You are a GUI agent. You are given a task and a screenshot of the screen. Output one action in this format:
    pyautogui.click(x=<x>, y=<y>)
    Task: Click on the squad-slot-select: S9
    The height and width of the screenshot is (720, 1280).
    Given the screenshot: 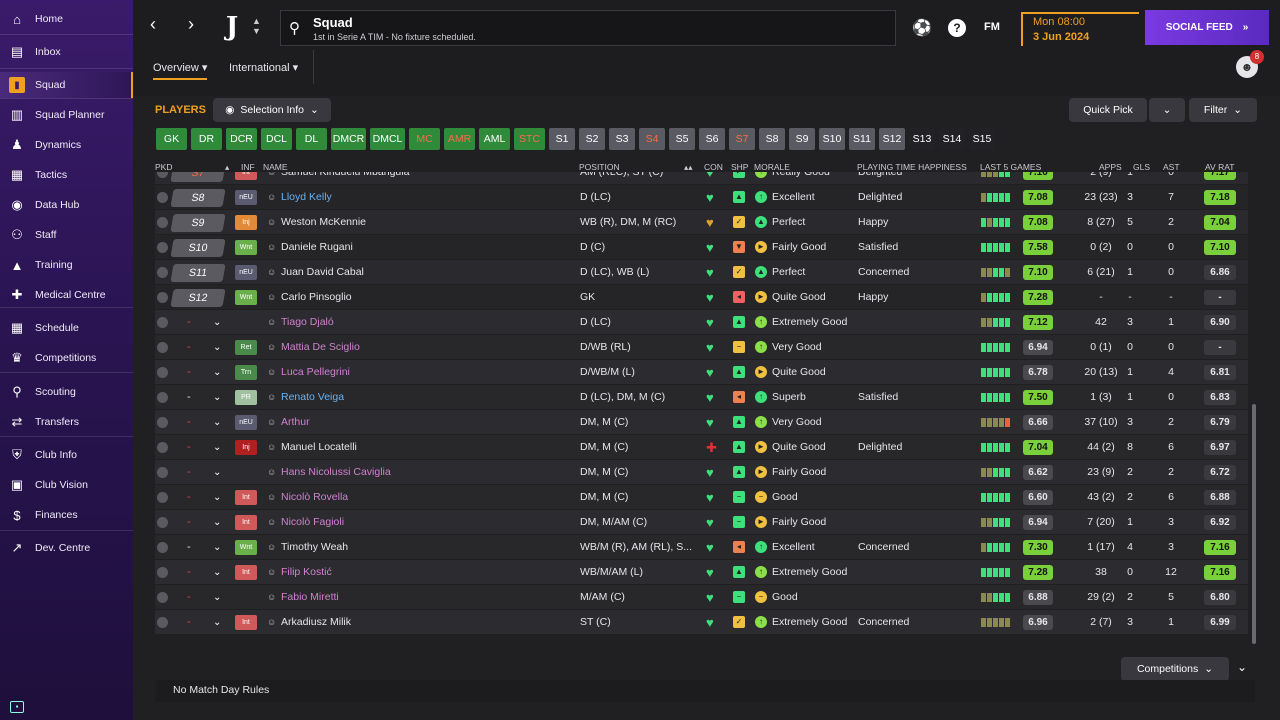 What is the action you would take?
    pyautogui.click(x=198, y=223)
    